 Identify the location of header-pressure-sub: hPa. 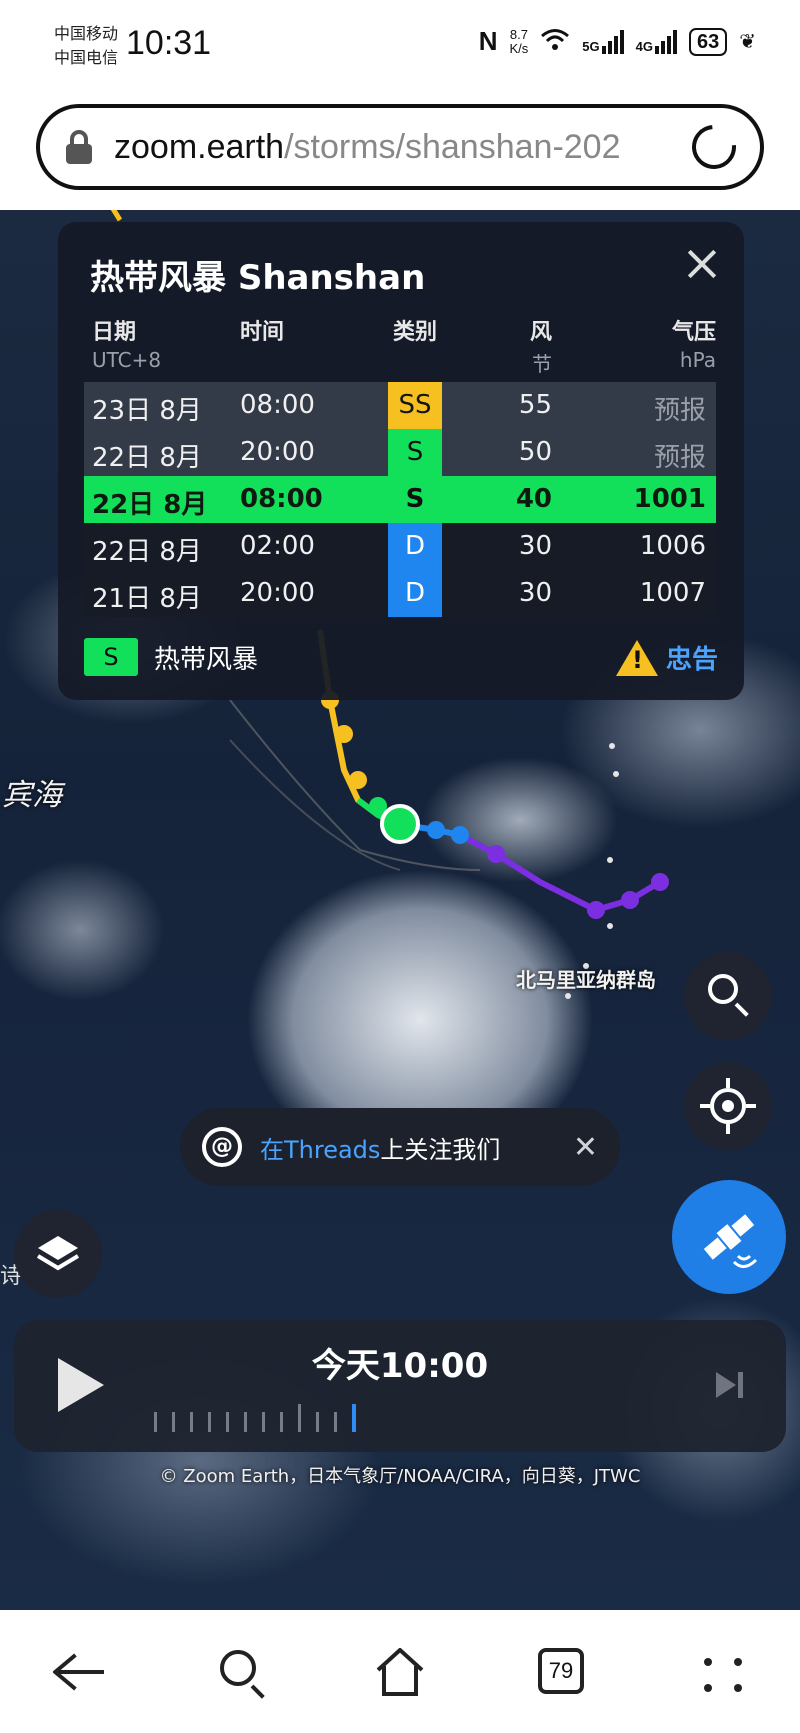
(697, 360).